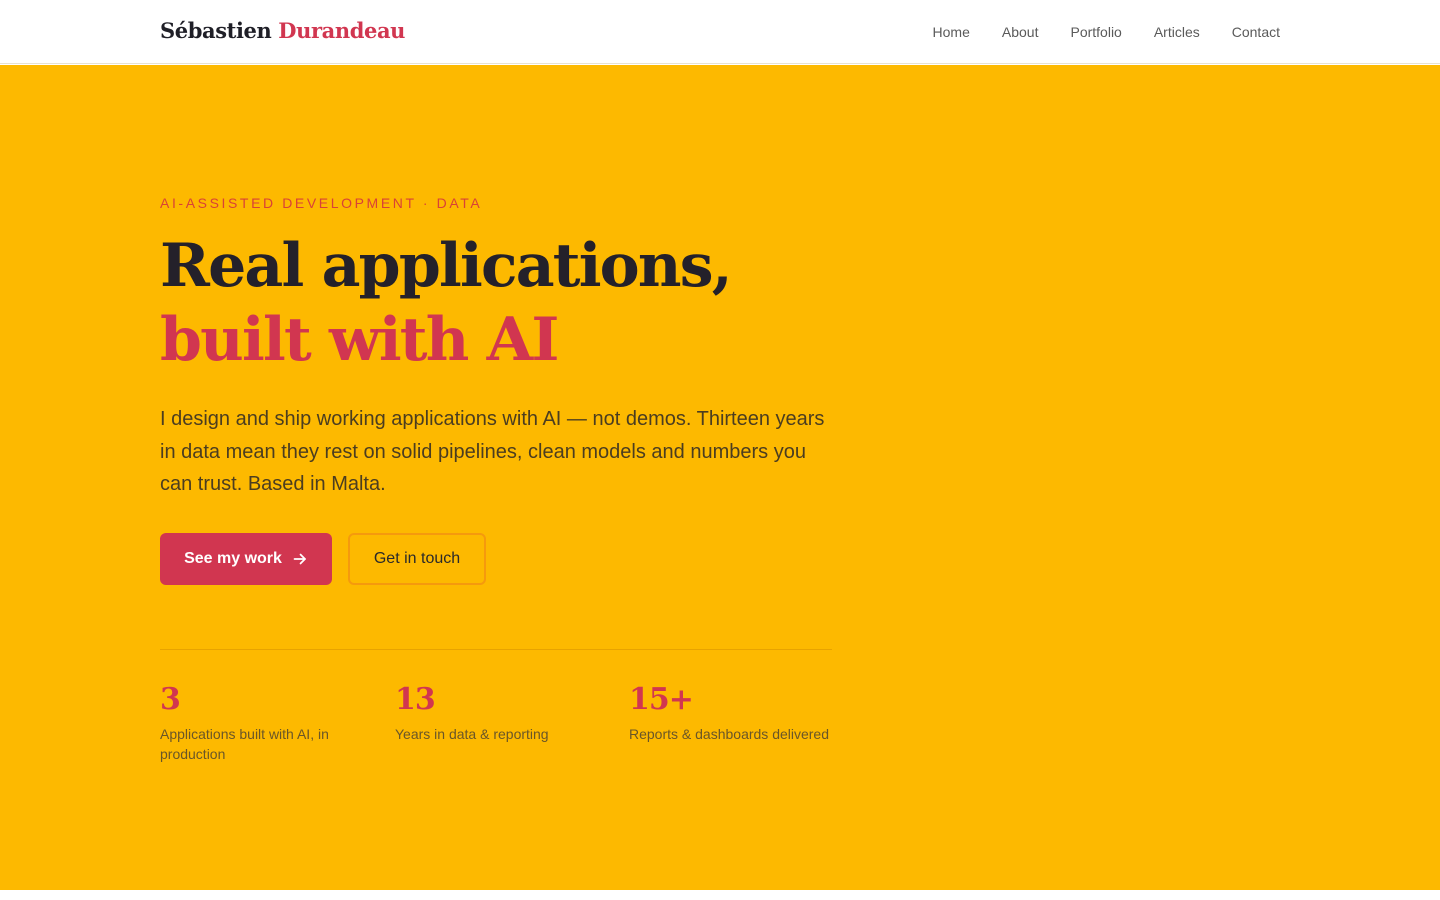  What do you see at coordinates (1020, 32) in the screenshot?
I see `nav-link-about: About` at bounding box center [1020, 32].